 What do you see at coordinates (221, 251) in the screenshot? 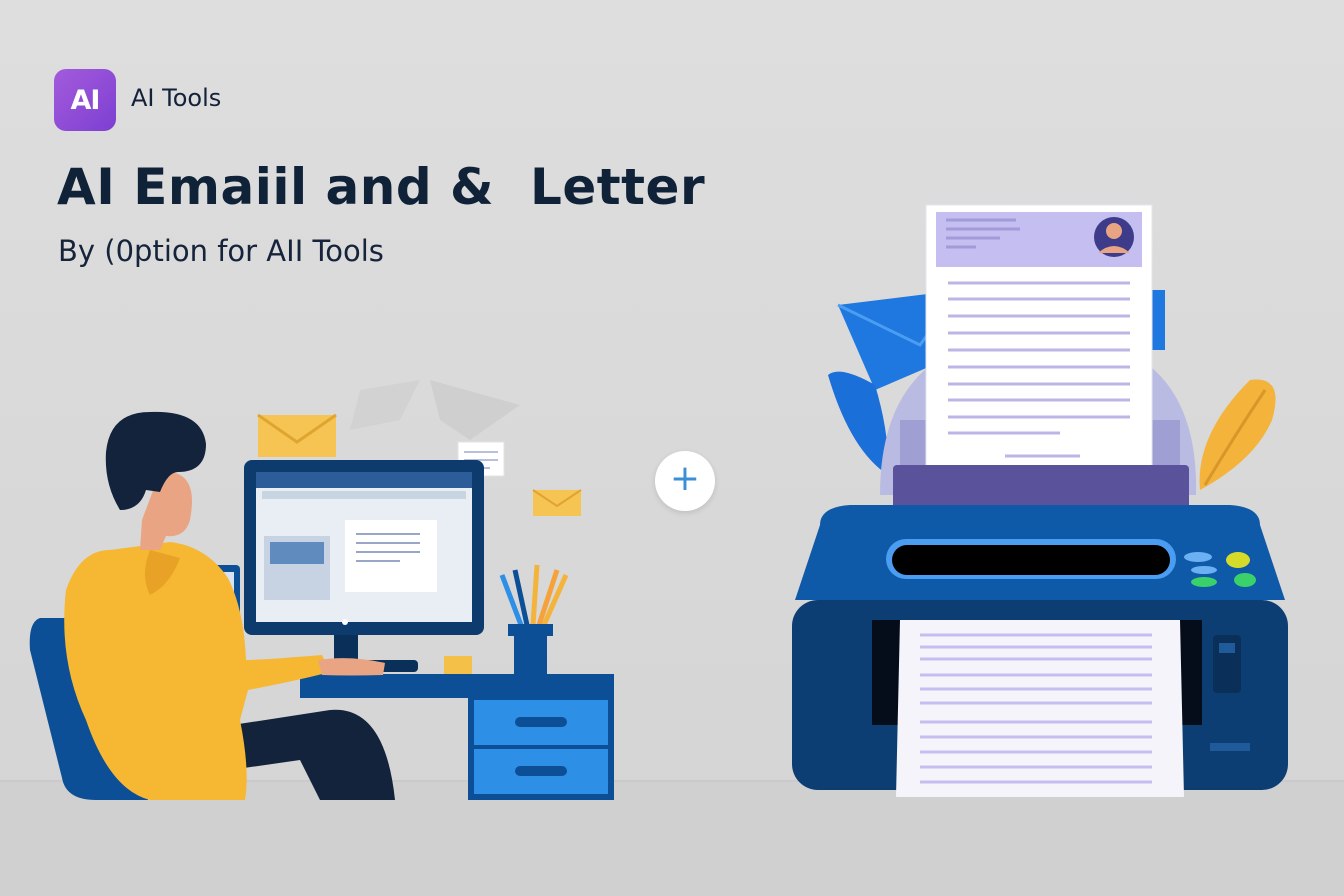
I see `page-subtitle: By (0ption for AII Tools` at bounding box center [221, 251].